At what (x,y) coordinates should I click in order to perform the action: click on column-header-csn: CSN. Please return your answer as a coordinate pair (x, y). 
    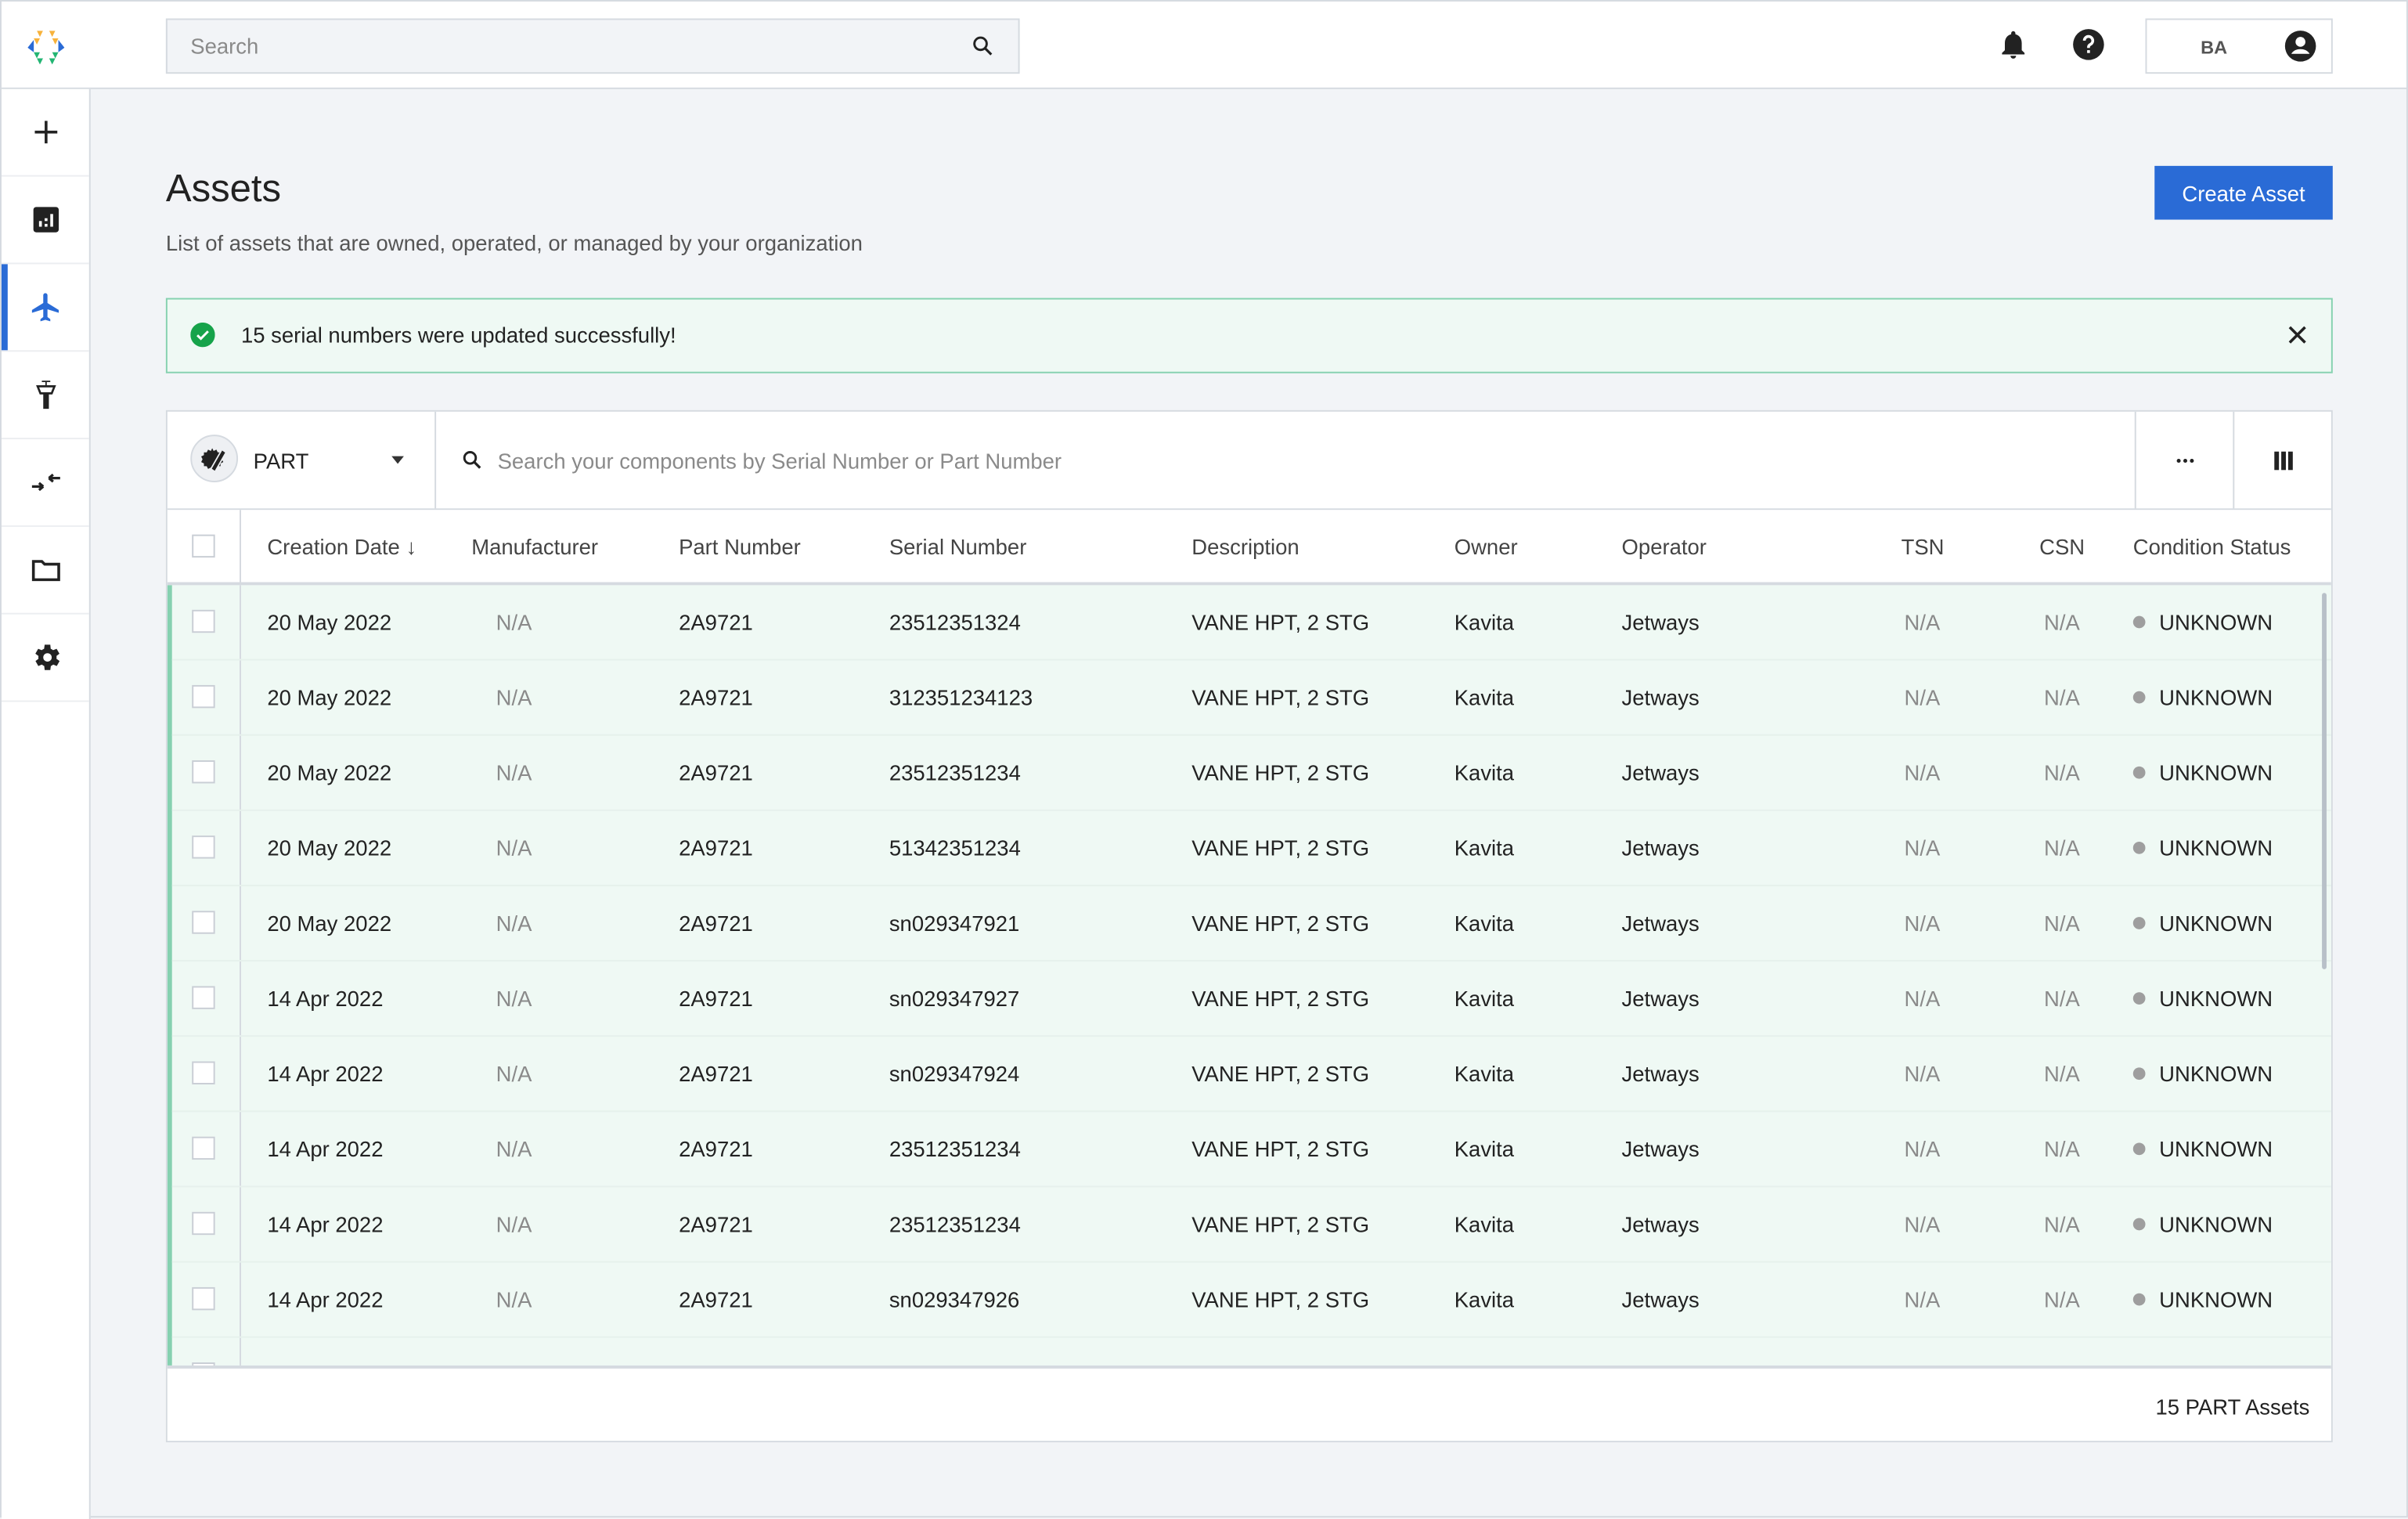
    Looking at the image, I should click on (2062, 547).